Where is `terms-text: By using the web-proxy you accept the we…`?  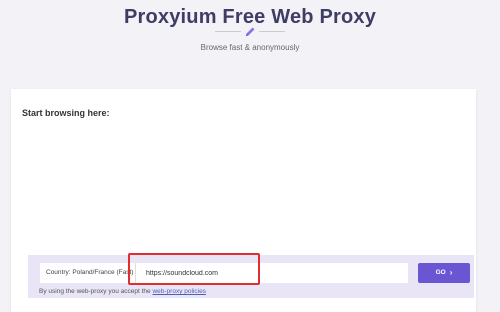 terms-text: By using the web-proxy you accept the we… is located at coordinates (122, 291).